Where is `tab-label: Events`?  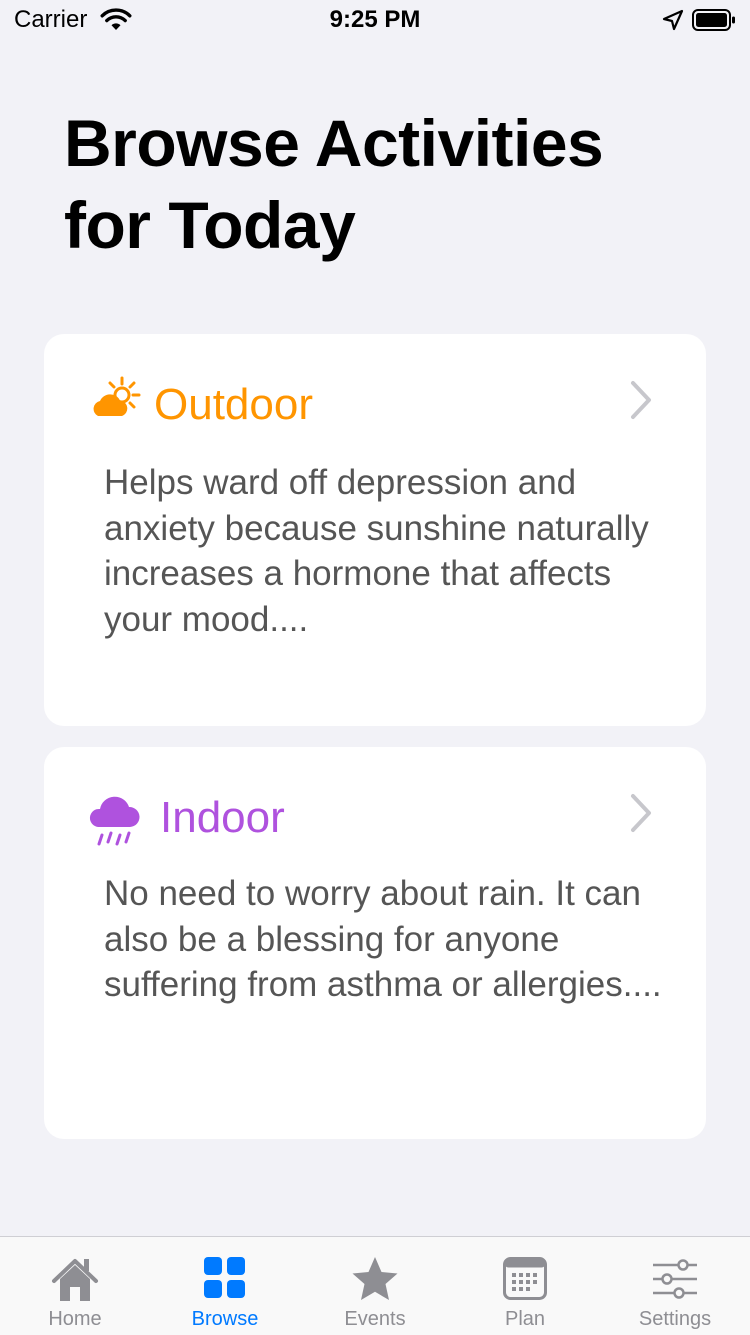 tab-label: Events is located at coordinates (375, 1319).